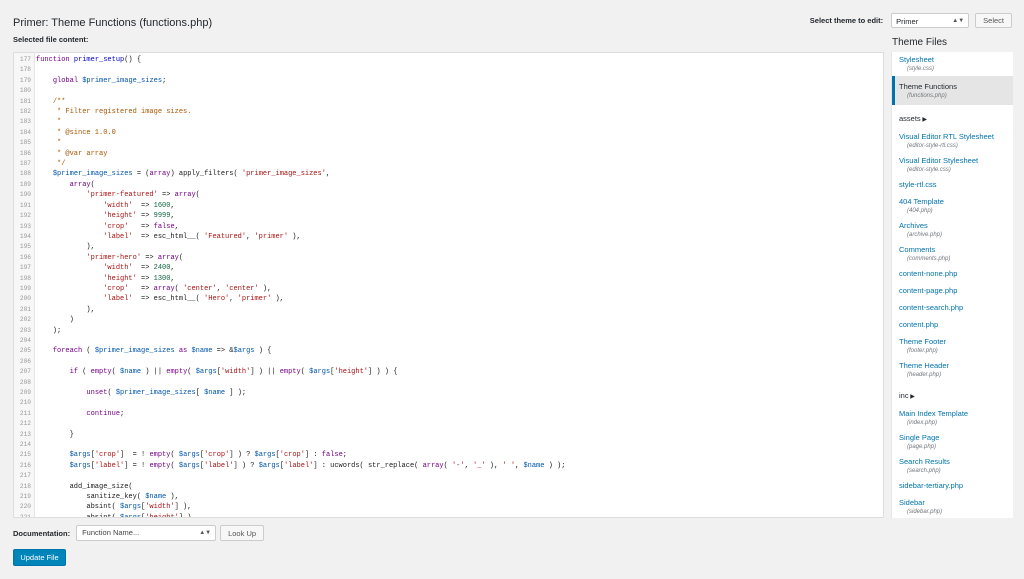  I want to click on line-number: 212, so click(25, 424).